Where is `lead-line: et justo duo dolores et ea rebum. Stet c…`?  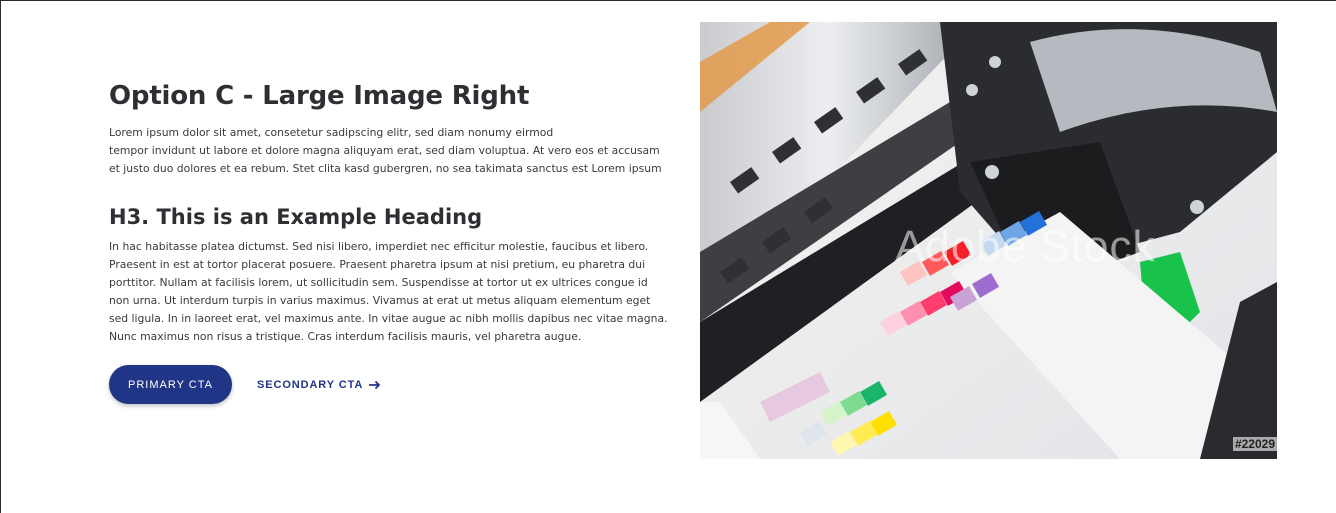 lead-line: et justo duo dolores et ea rebum. Stet c… is located at coordinates (385, 168).